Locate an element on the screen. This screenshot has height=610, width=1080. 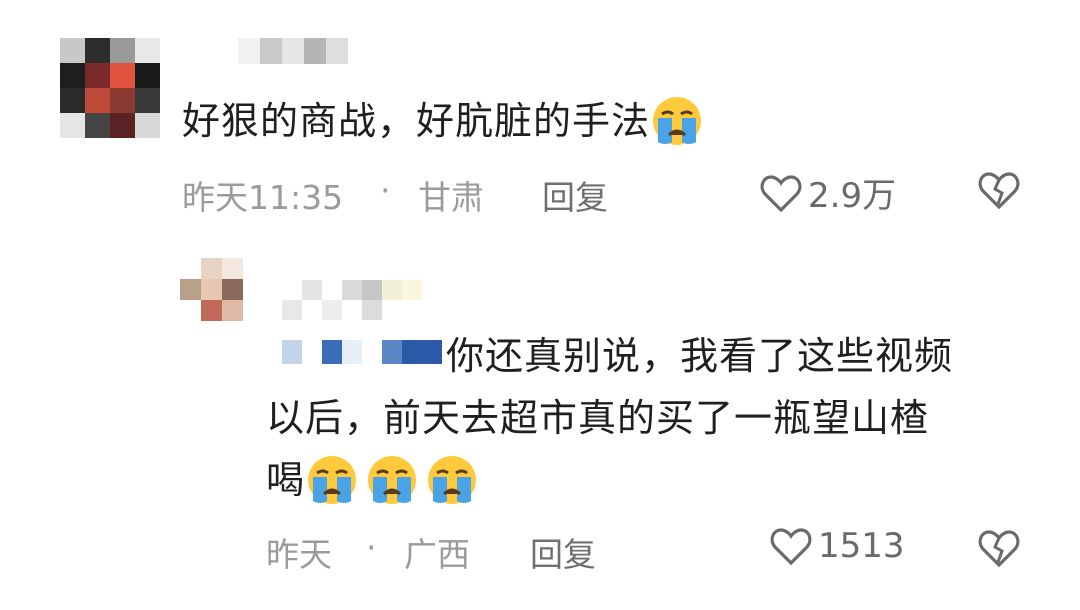
reply-time: 昨天 is located at coordinates (299, 554).